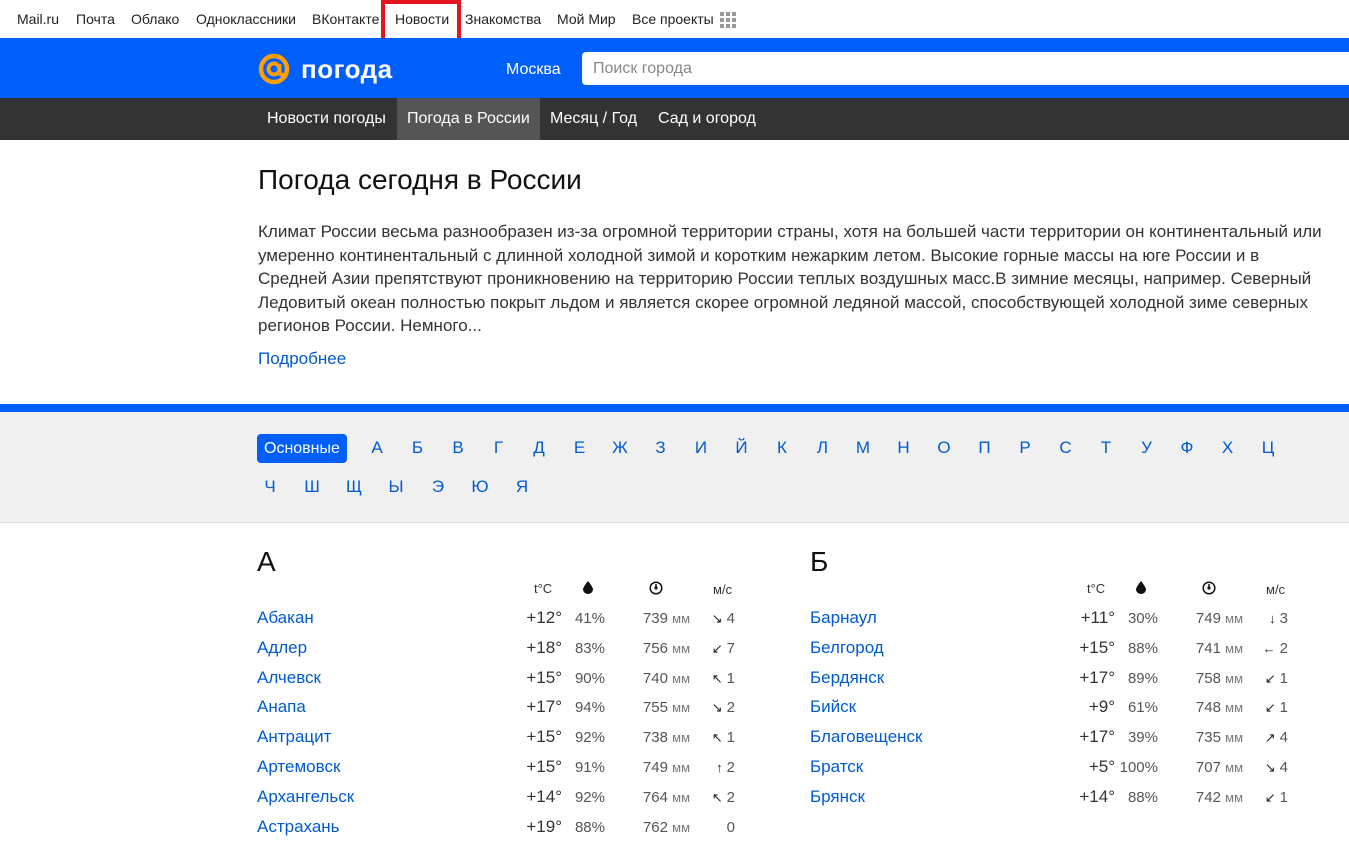 The width and height of the screenshot is (1349, 854). I want to click on city-search-input, so click(965, 68).